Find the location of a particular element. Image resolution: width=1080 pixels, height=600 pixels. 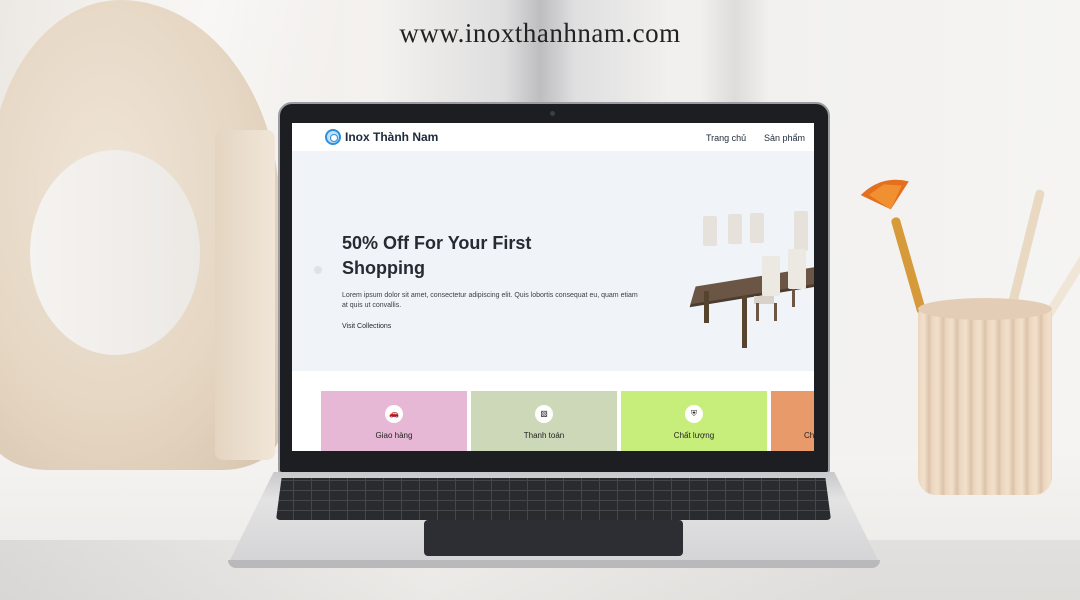

webcam is located at coordinates (552, 113).